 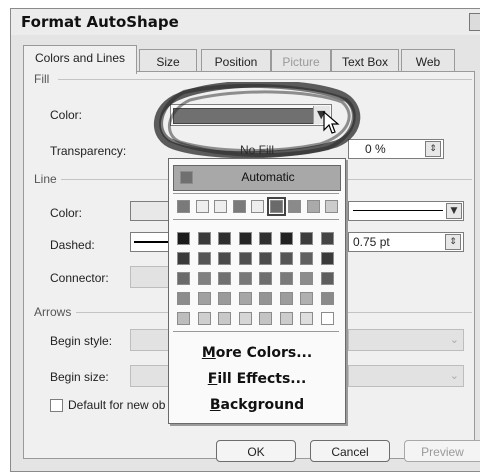 I want to click on automatic-swatch, so click(x=186, y=177).